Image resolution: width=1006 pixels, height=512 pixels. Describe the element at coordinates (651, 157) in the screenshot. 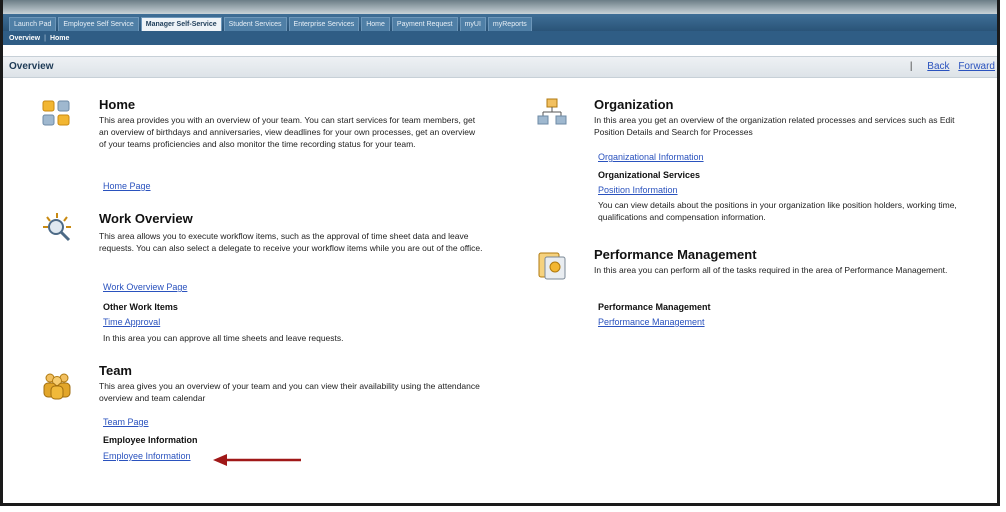

I see `organizational-information-link: Organizational Information` at that location.